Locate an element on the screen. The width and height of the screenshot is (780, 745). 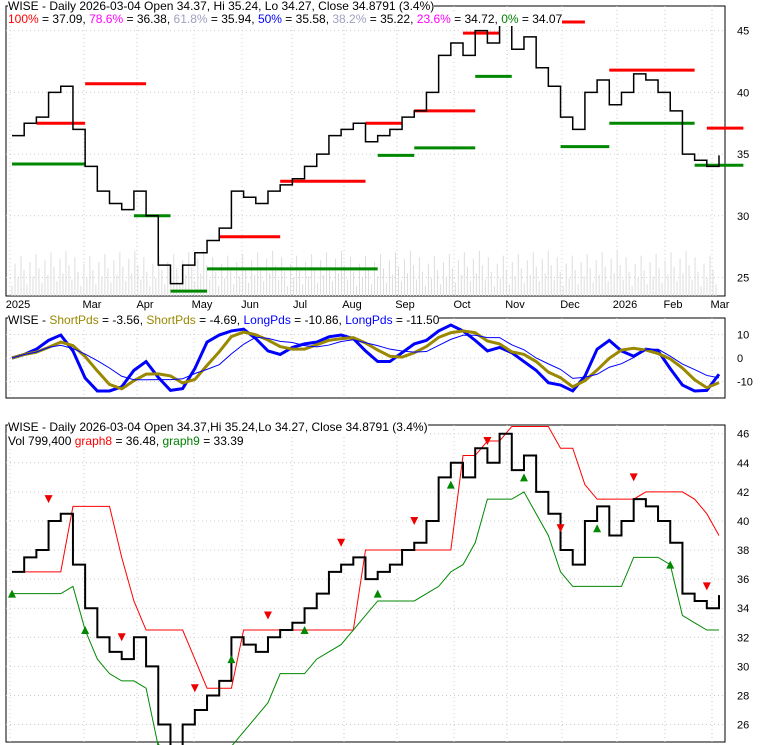
y-tick-label: 42 is located at coordinates (743, 493).